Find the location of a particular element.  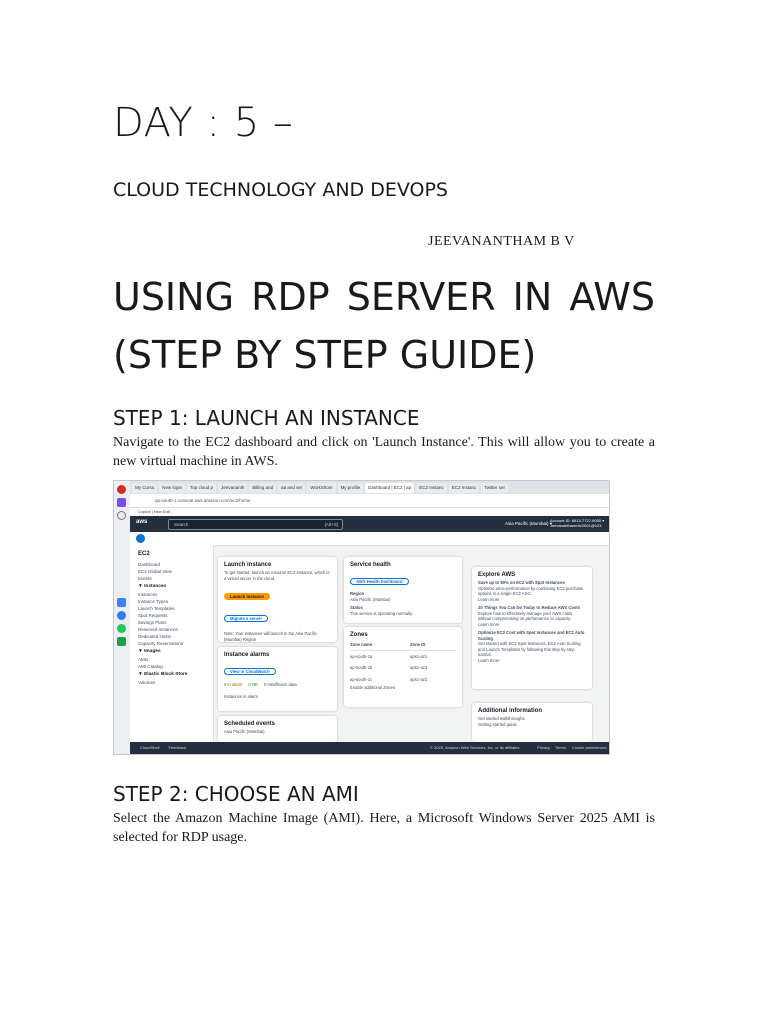

author-name: JEEVANANTHAM B V is located at coordinates (501, 241).